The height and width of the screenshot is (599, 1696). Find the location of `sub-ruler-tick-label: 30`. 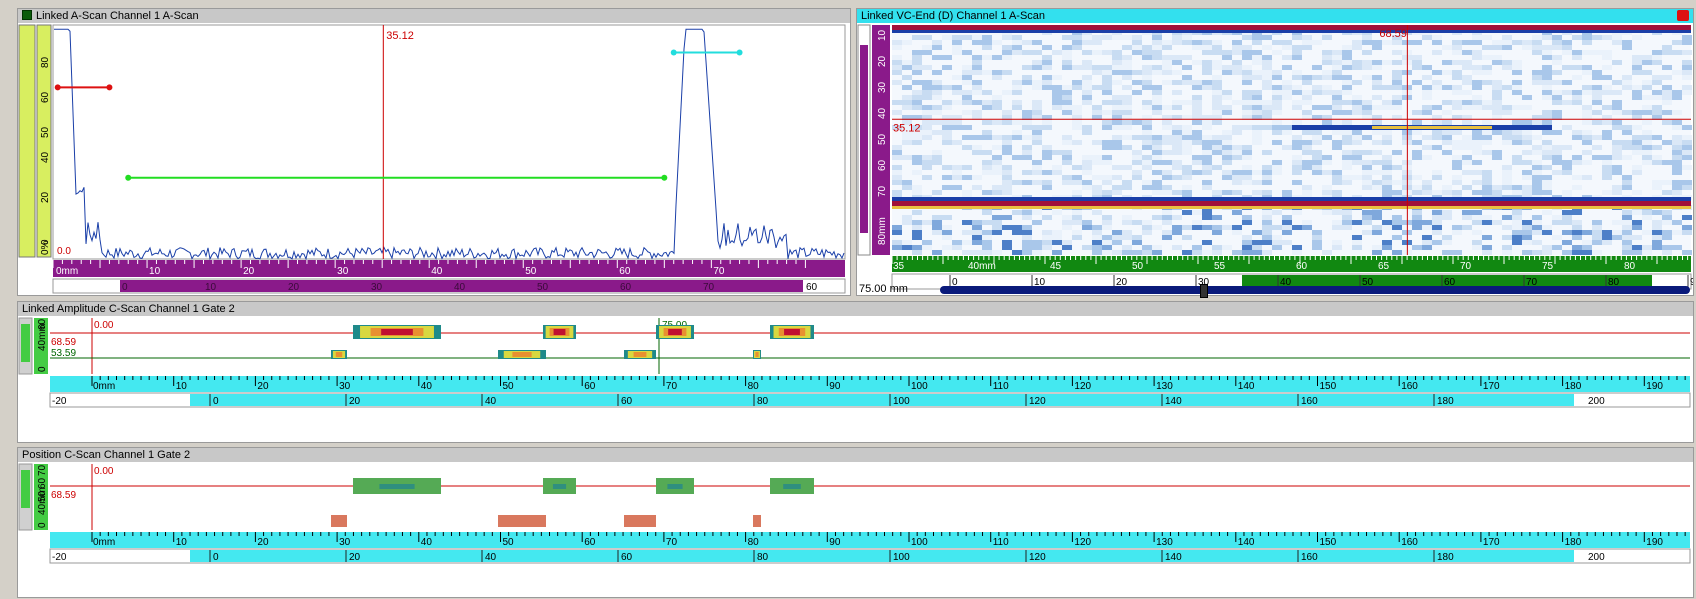

sub-ruler-tick-label: 30 is located at coordinates (377, 287).